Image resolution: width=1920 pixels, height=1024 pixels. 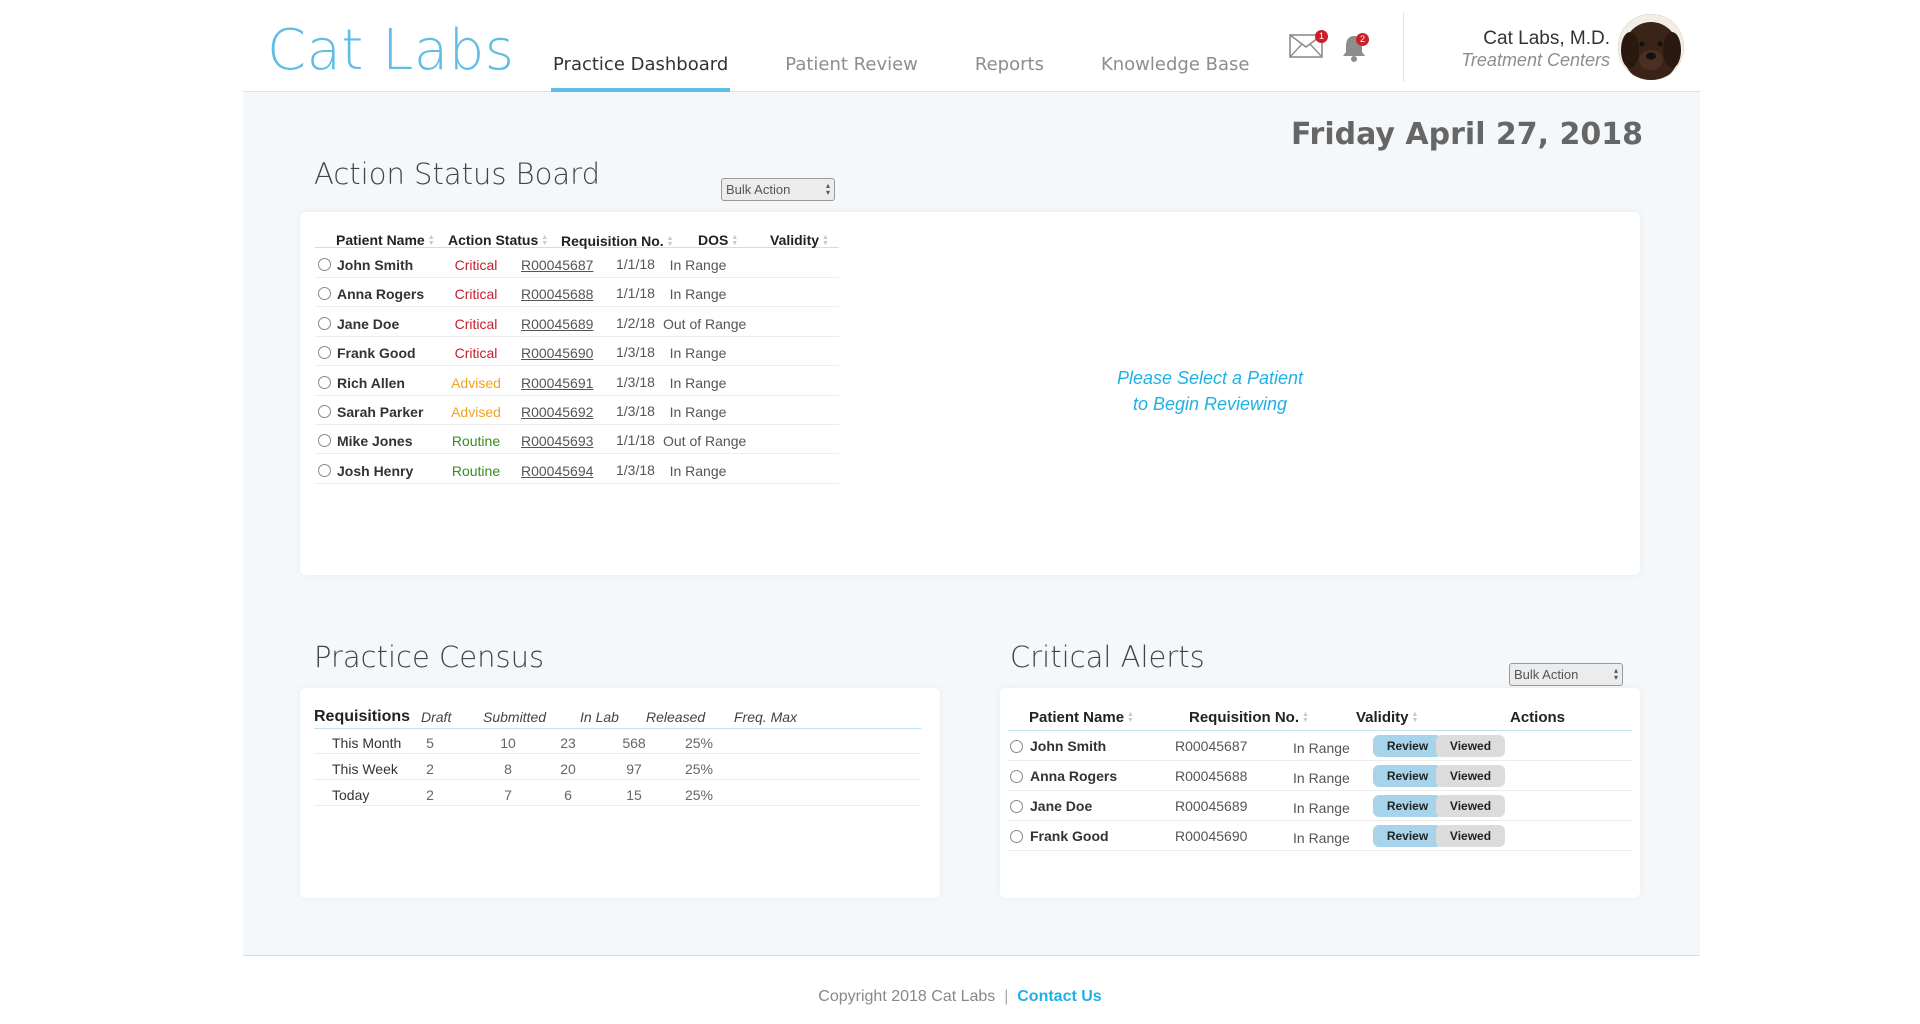 What do you see at coordinates (476, 470) in the screenshot?
I see `action-status: Routine` at bounding box center [476, 470].